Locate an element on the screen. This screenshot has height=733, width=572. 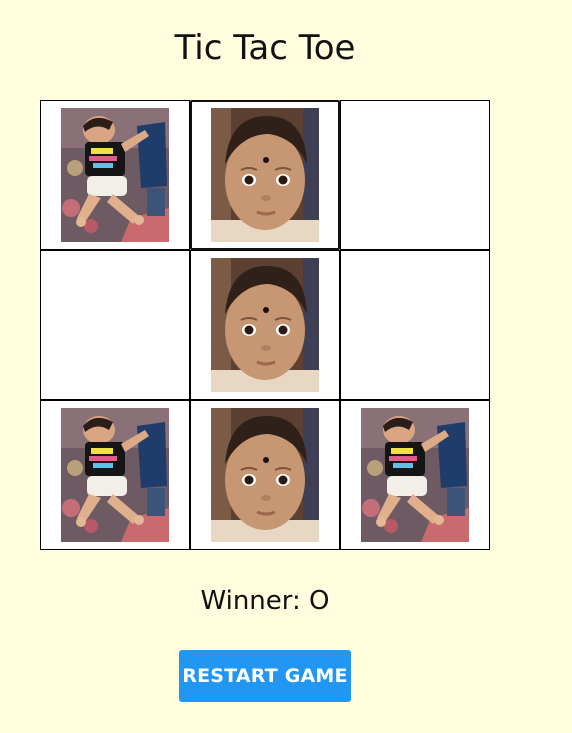
restart-game-button: RESTART GAME is located at coordinates (265, 676).